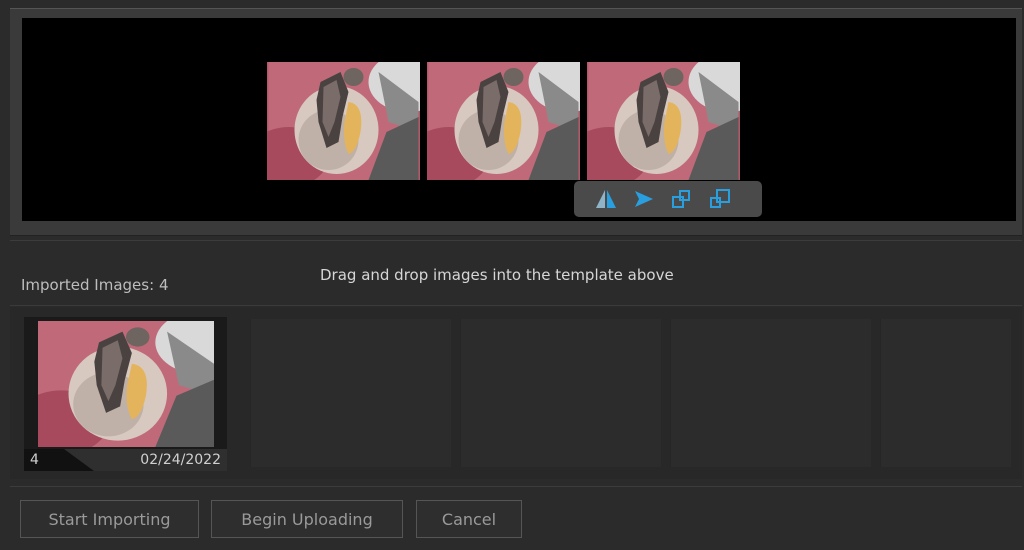 This screenshot has width=1024, height=550. I want to click on shrink-button, so click(682, 199).